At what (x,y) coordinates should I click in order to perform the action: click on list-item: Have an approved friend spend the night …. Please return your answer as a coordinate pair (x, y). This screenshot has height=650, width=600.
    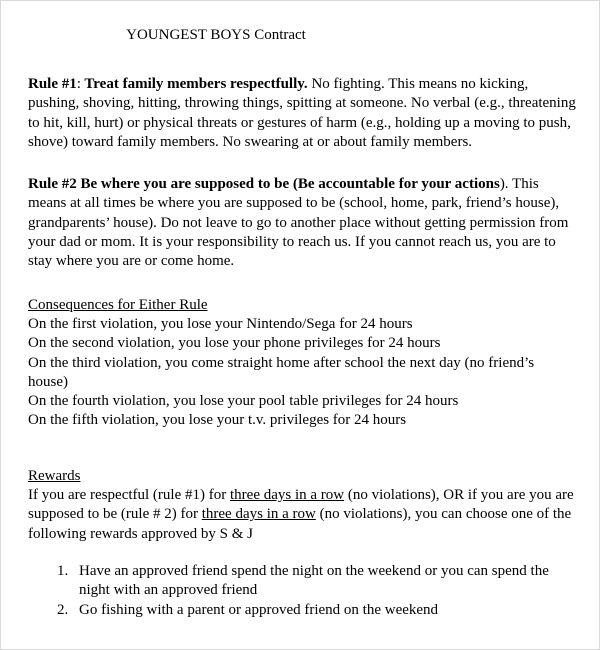
    Looking at the image, I should click on (324, 581).